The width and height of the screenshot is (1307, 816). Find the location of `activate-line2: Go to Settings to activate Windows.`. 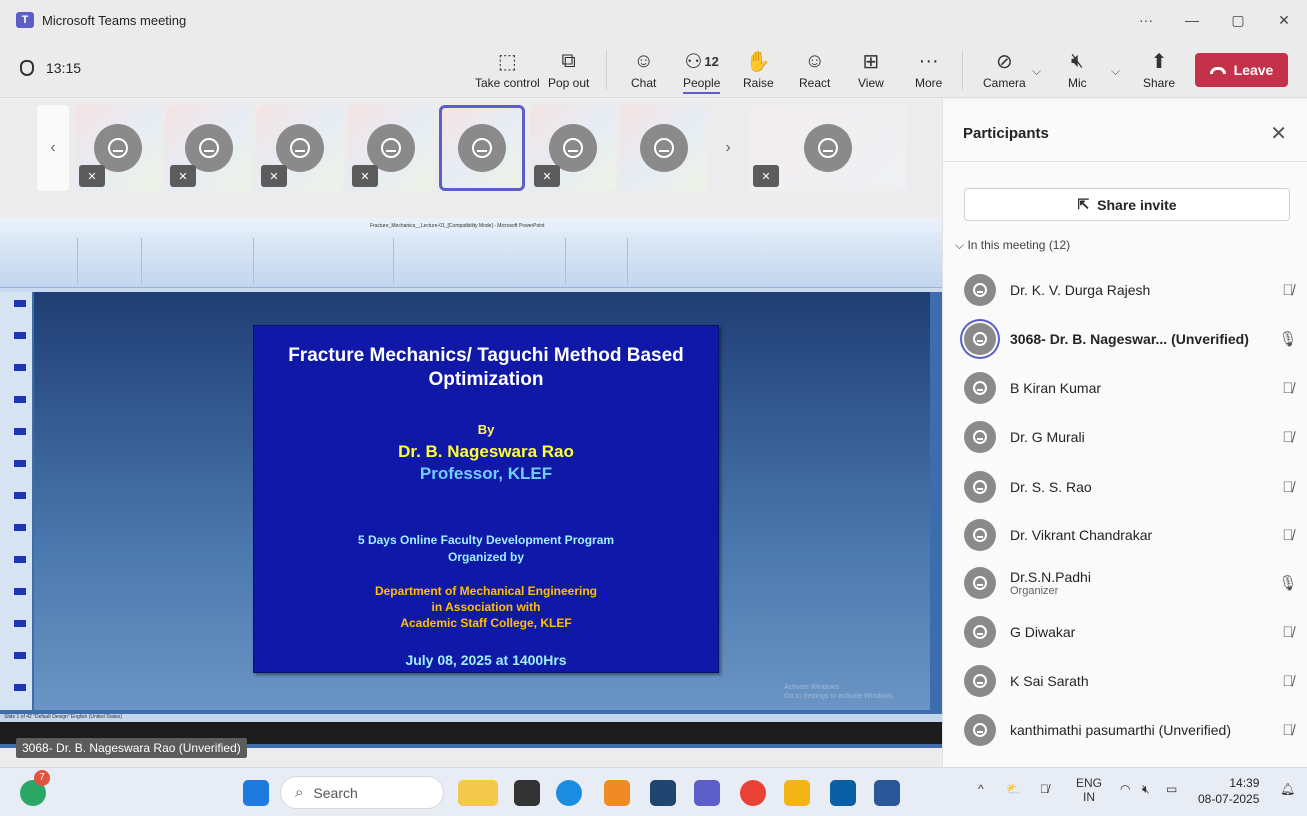

activate-line2: Go to Settings to activate Windows. is located at coordinates (839, 696).